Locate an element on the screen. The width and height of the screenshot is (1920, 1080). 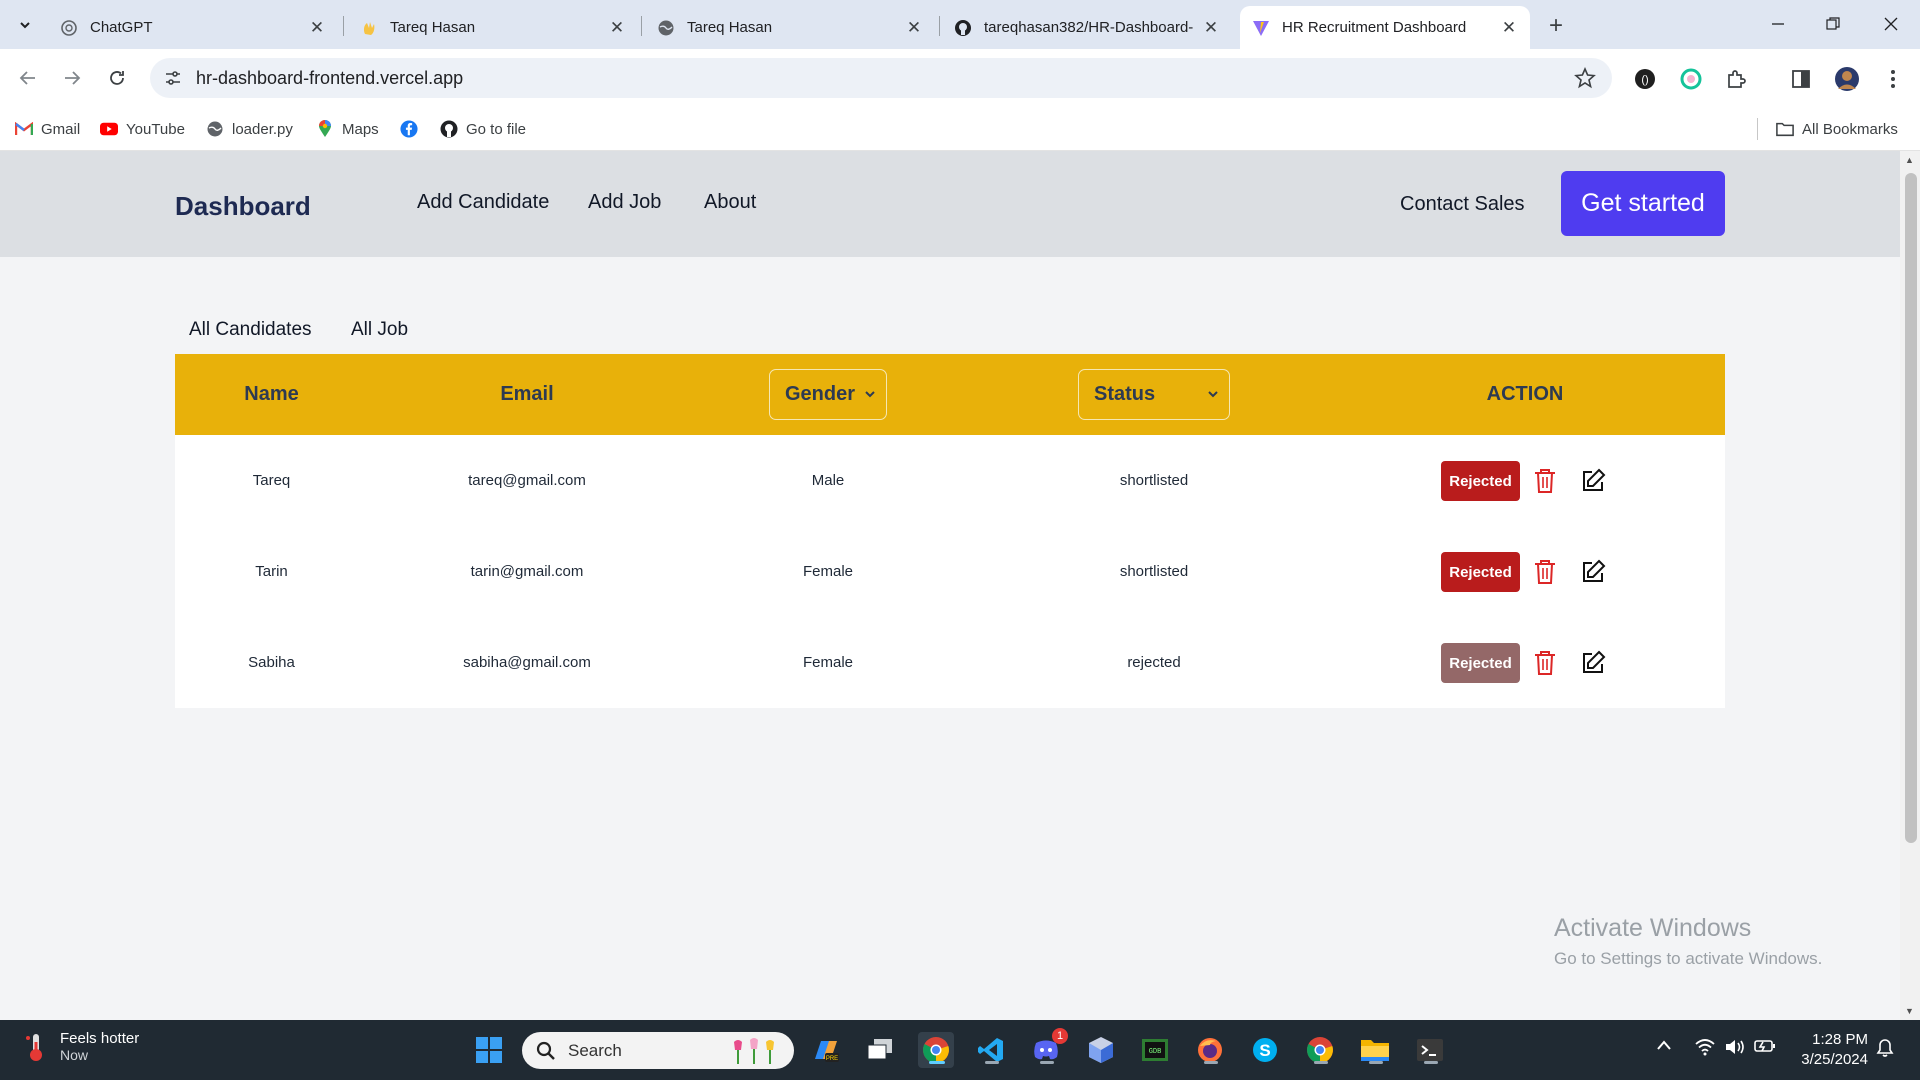
cell-status: shortlisted is located at coordinates (1154, 480).